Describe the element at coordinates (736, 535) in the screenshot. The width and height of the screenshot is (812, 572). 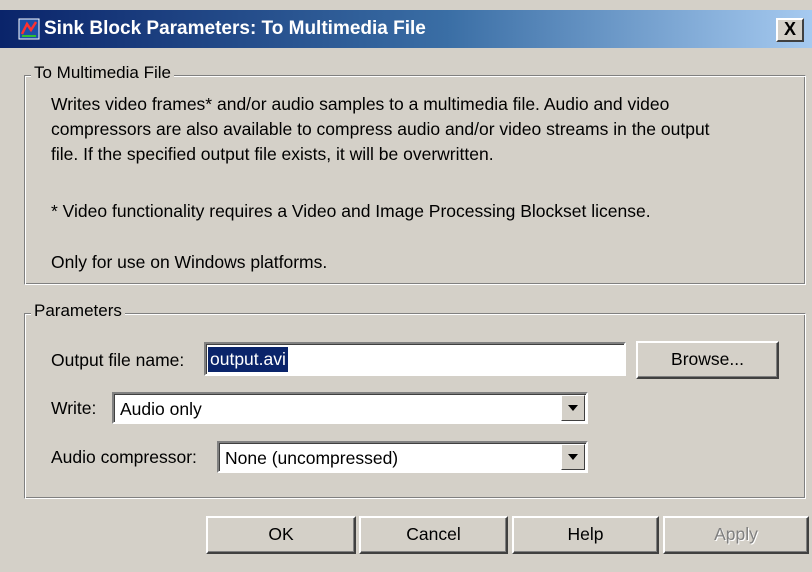
I see `apply-button: Apply` at that location.